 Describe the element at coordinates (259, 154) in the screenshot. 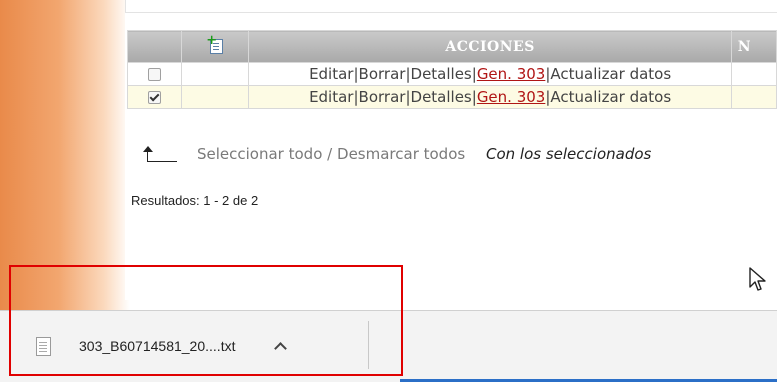

I see `select-all-link: Seleccionar todo` at that location.